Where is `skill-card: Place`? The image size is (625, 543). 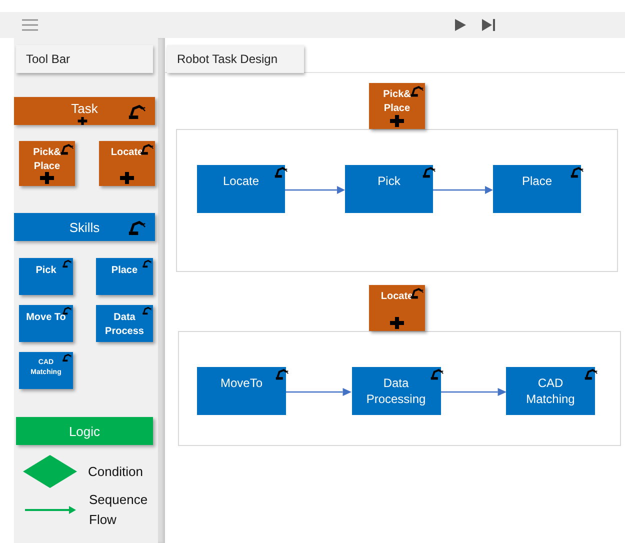
skill-card: Place is located at coordinates (124, 276).